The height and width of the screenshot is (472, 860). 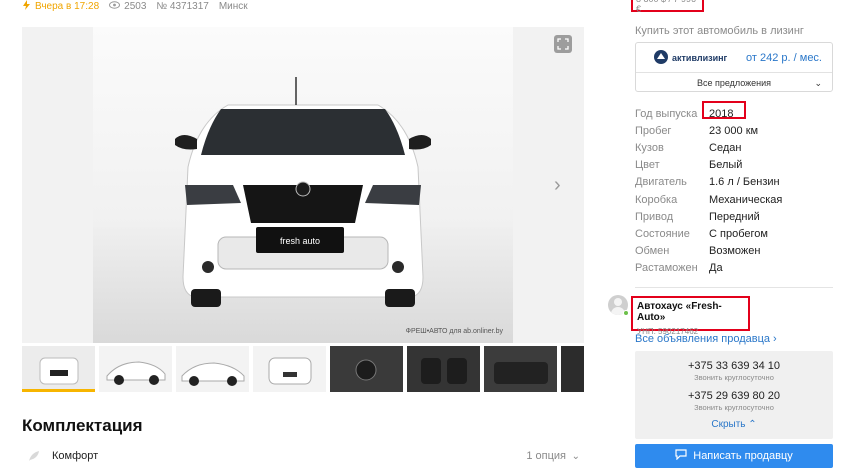 What do you see at coordinates (653, 130) in the screenshot?
I see `spec-key: Пробег` at bounding box center [653, 130].